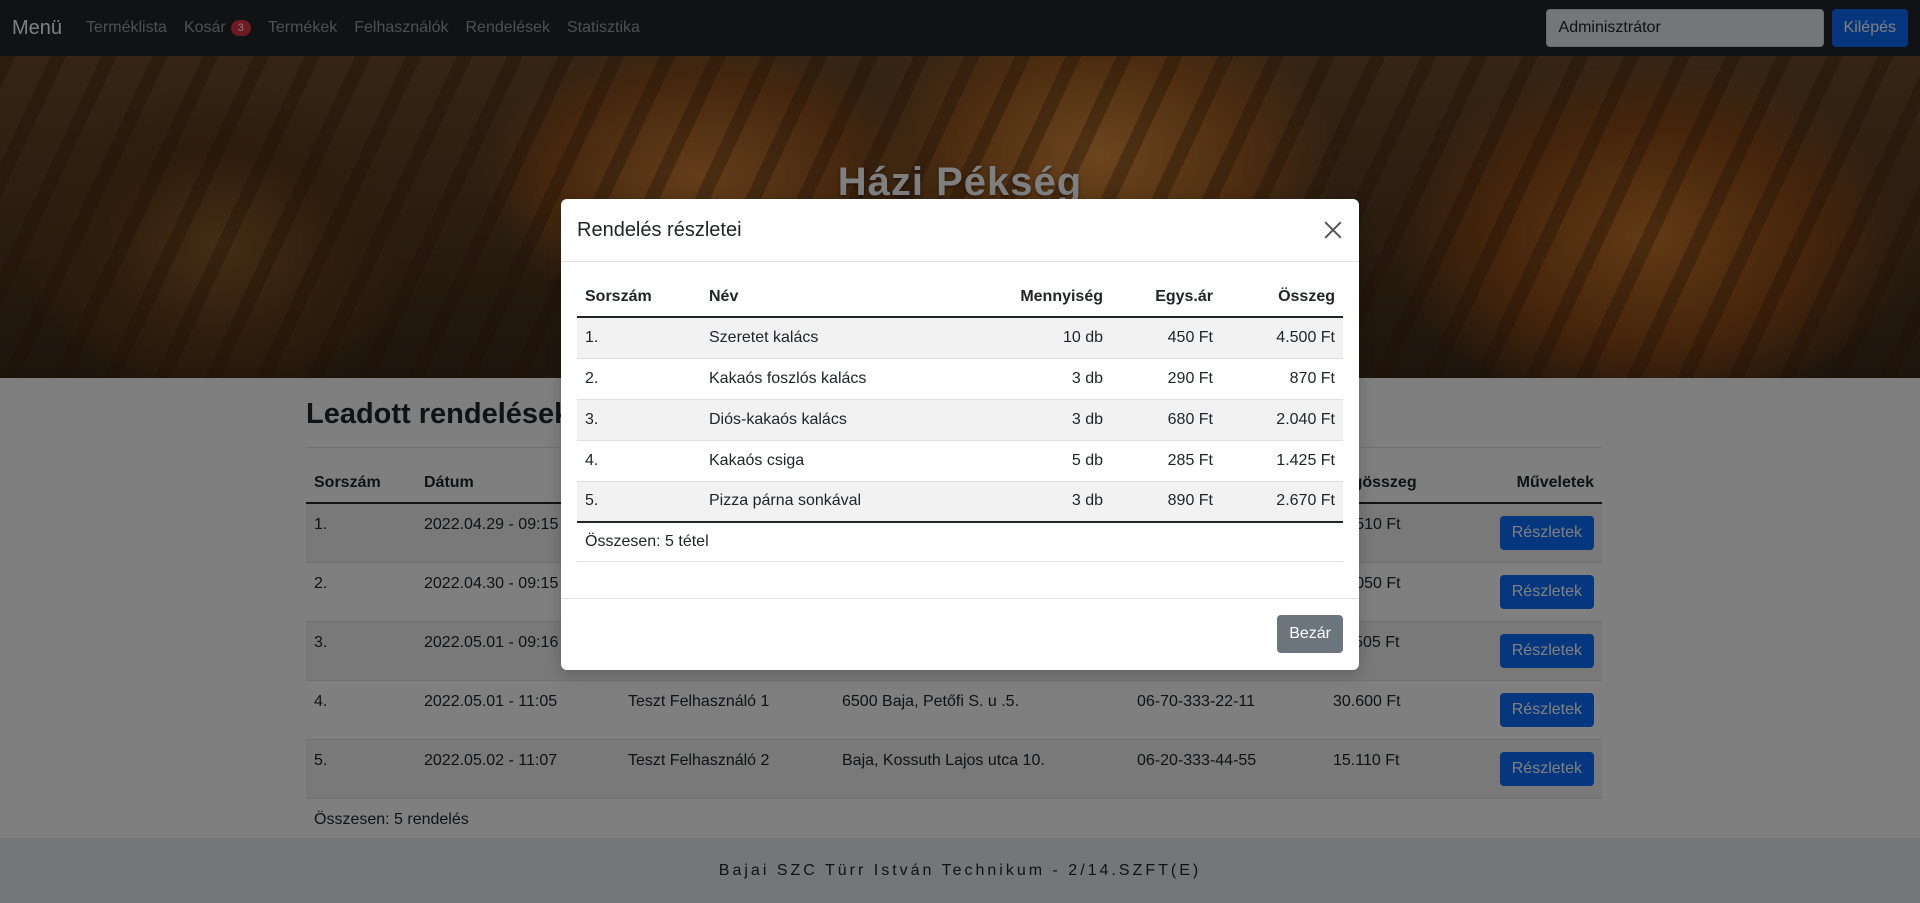  Describe the element at coordinates (1310, 634) in the screenshot. I see `close-button: Bezár` at that location.